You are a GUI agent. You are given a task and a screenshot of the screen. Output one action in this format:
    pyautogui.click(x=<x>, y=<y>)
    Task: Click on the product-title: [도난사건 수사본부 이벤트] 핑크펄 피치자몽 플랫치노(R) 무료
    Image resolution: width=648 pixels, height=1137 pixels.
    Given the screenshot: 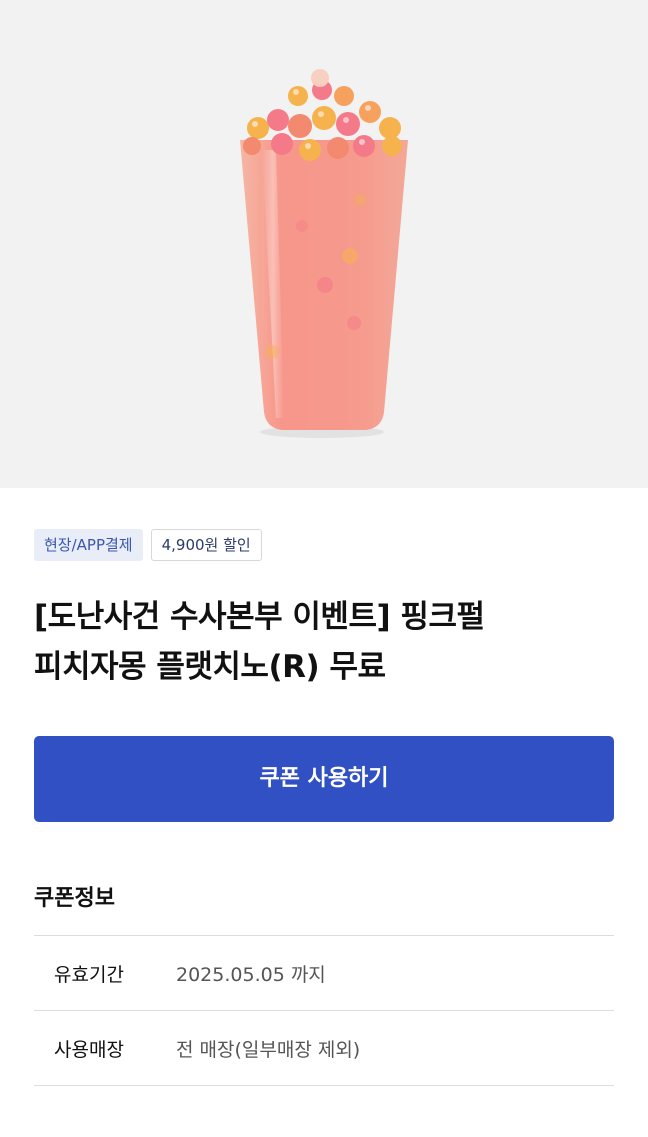 What is the action you would take?
    pyautogui.click(x=329, y=642)
    